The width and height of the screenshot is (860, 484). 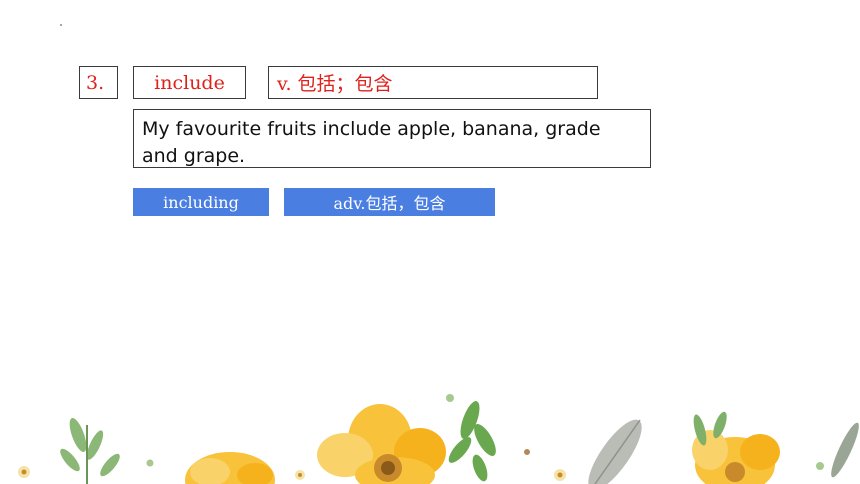 I want to click on left-leaf-sprig, so click(x=90, y=450).